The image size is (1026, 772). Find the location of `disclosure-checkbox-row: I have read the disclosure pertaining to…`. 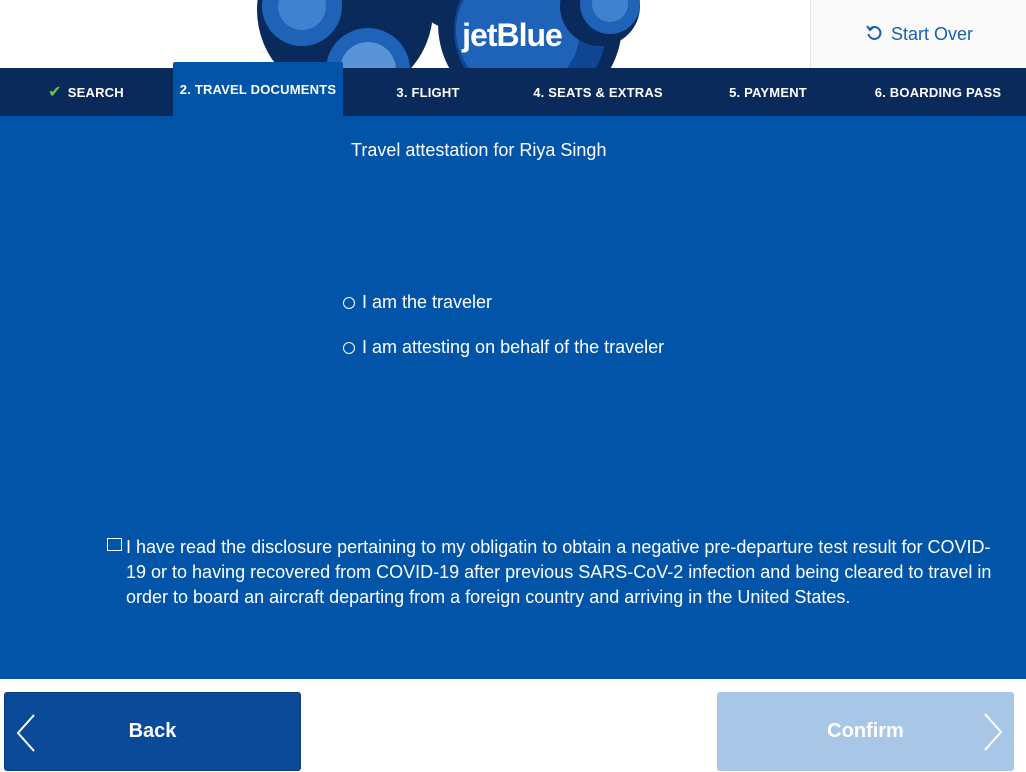

disclosure-checkbox-row: I have read the disclosure pertaining to… is located at coordinates (552, 572).